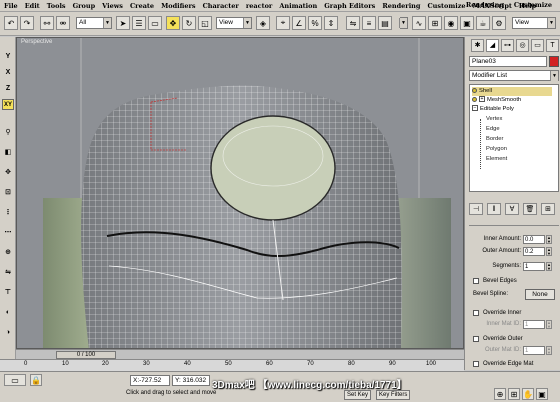  What do you see at coordinates (522, 45) in the screenshot?
I see `motion-tab-icon: ◎` at bounding box center [522, 45].